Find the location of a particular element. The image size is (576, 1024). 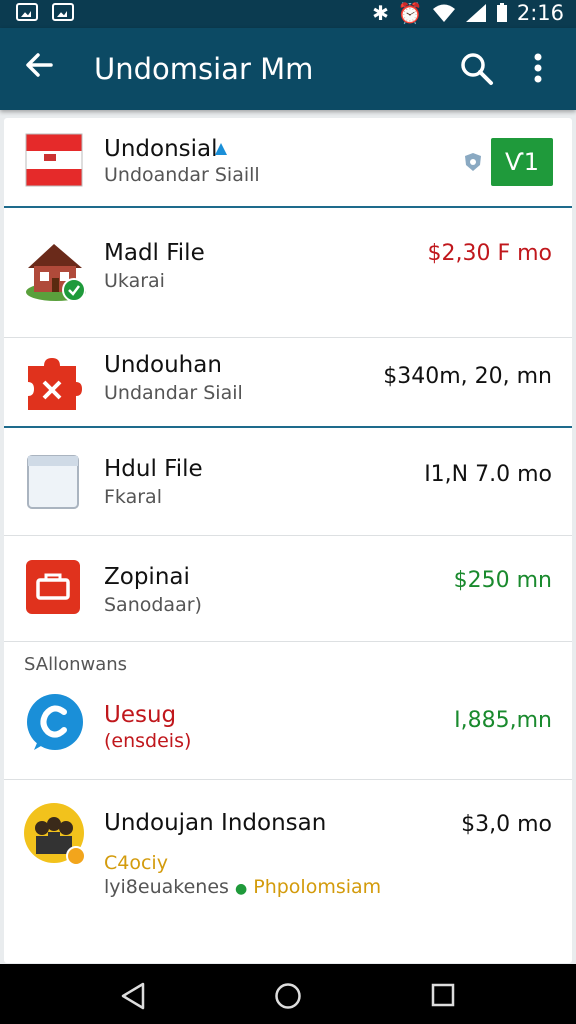

section-header: SAllonwans is located at coordinates (76, 664).